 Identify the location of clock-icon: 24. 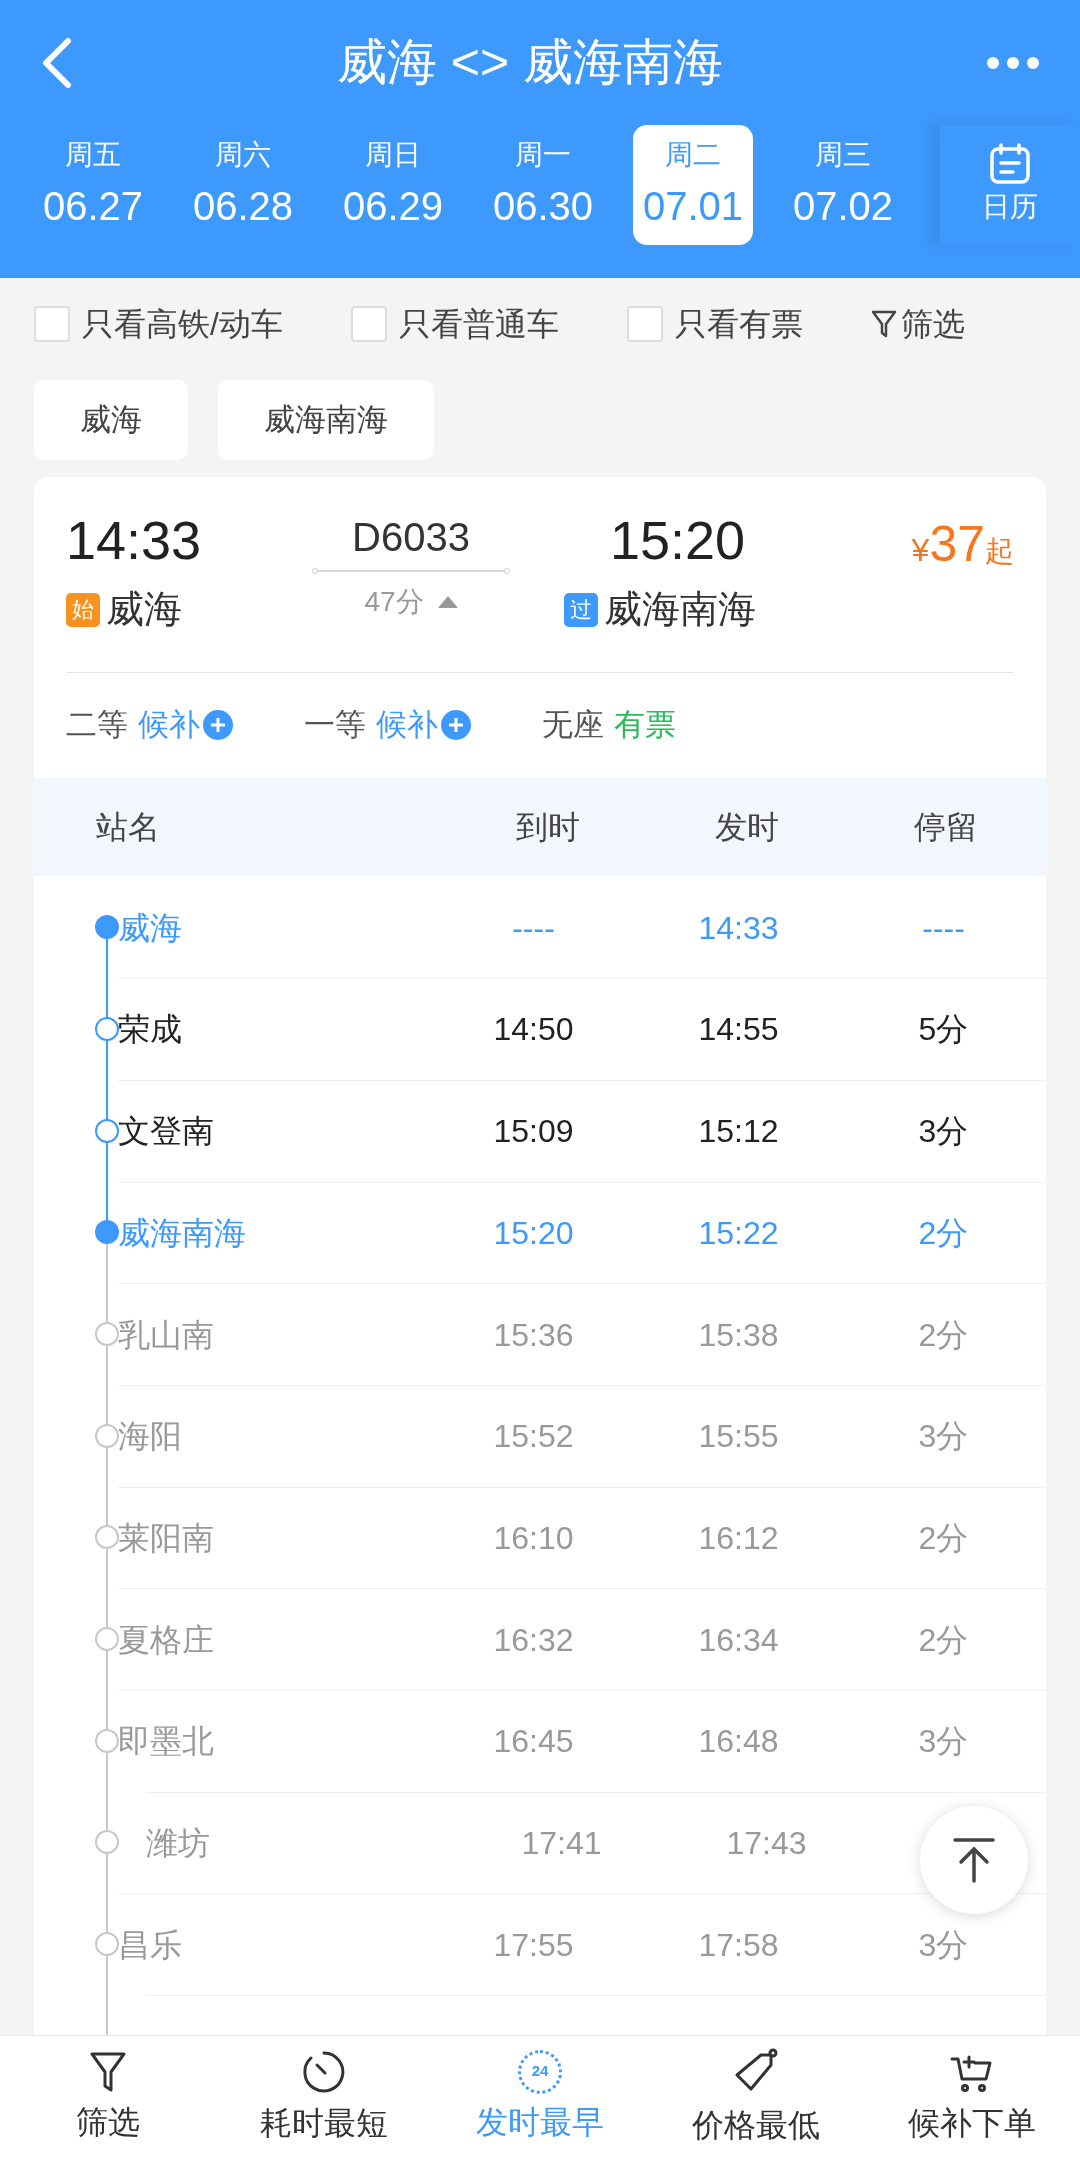
(540, 2071).